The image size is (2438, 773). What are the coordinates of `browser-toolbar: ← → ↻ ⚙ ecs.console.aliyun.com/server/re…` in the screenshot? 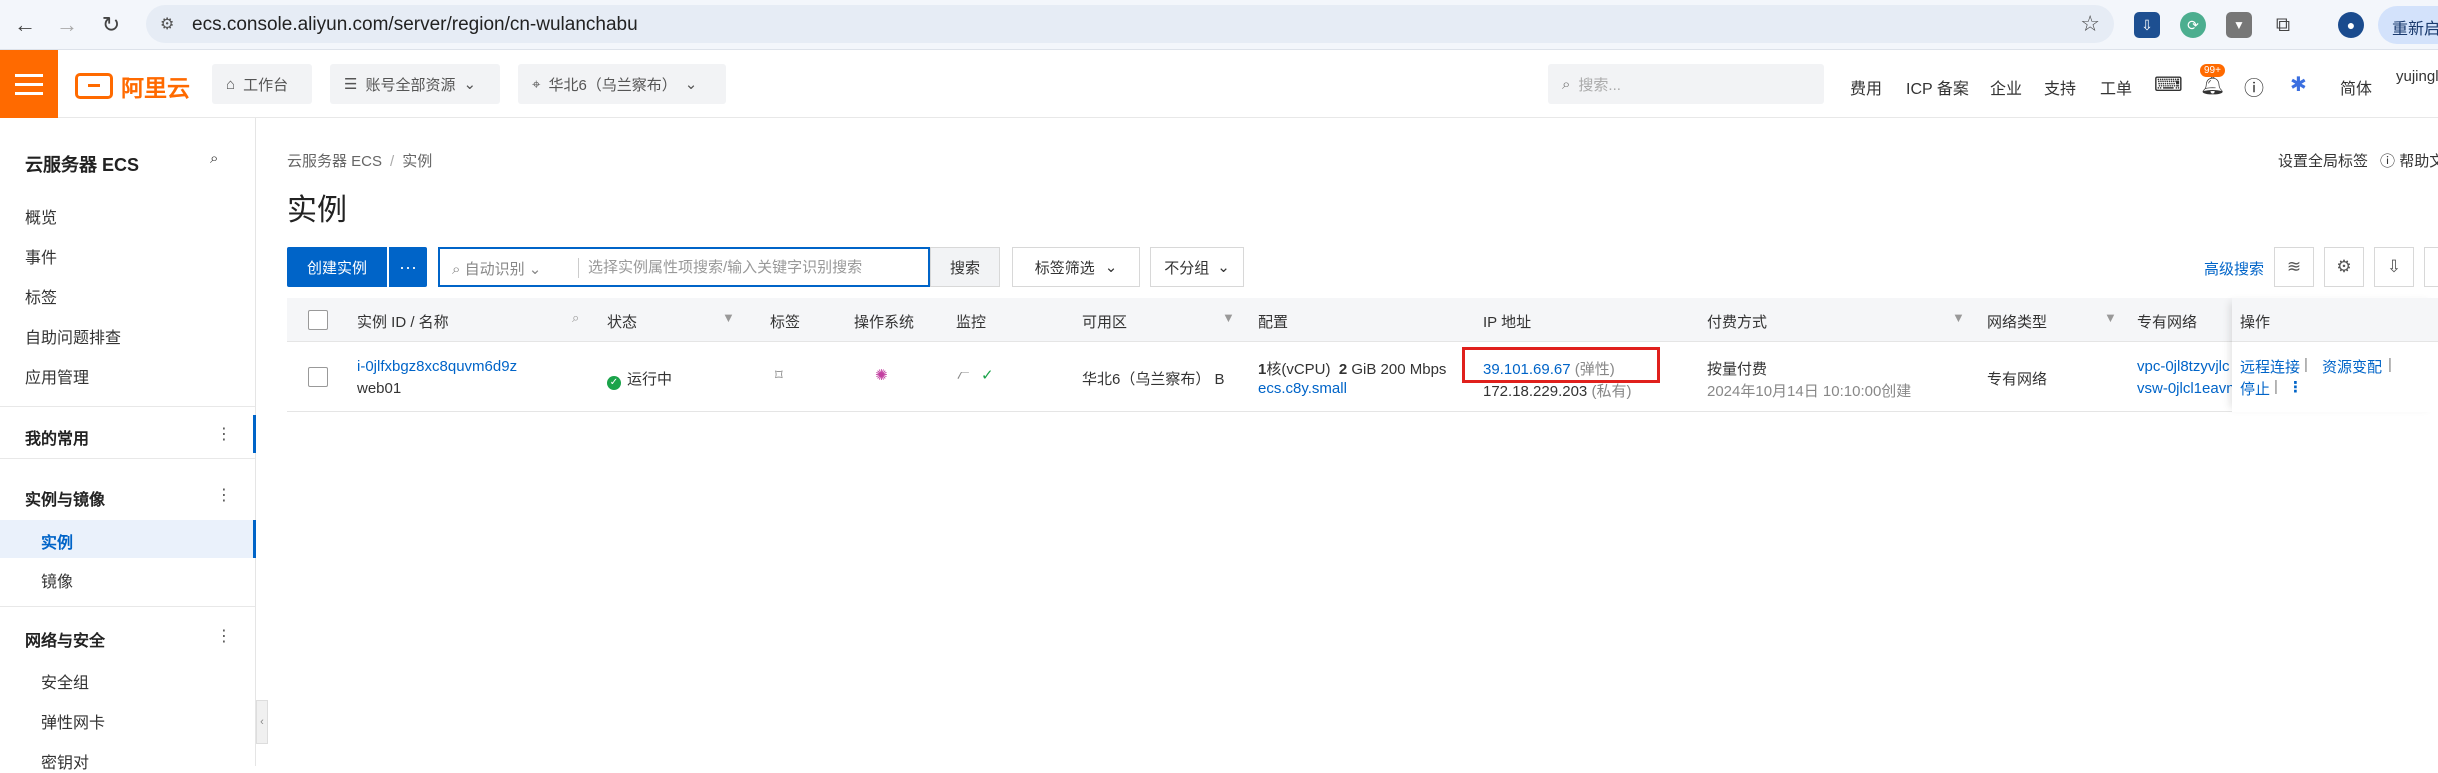 It's located at (1219, 25).